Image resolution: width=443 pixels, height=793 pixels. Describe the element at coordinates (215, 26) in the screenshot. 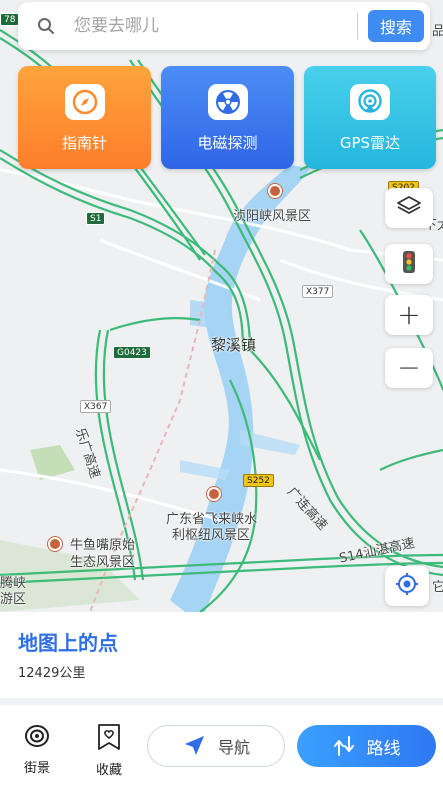

I see `search-input` at that location.